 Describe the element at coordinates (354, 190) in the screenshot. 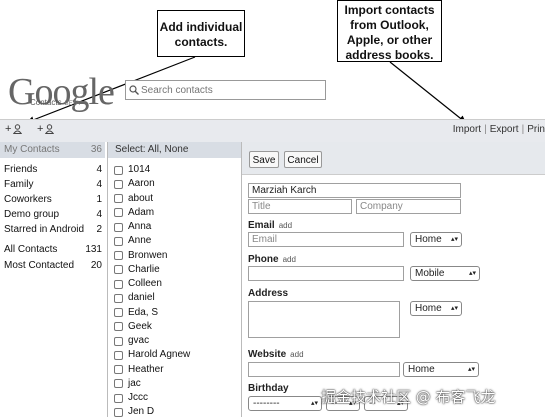

I see `name-field: Marziah Karch` at that location.